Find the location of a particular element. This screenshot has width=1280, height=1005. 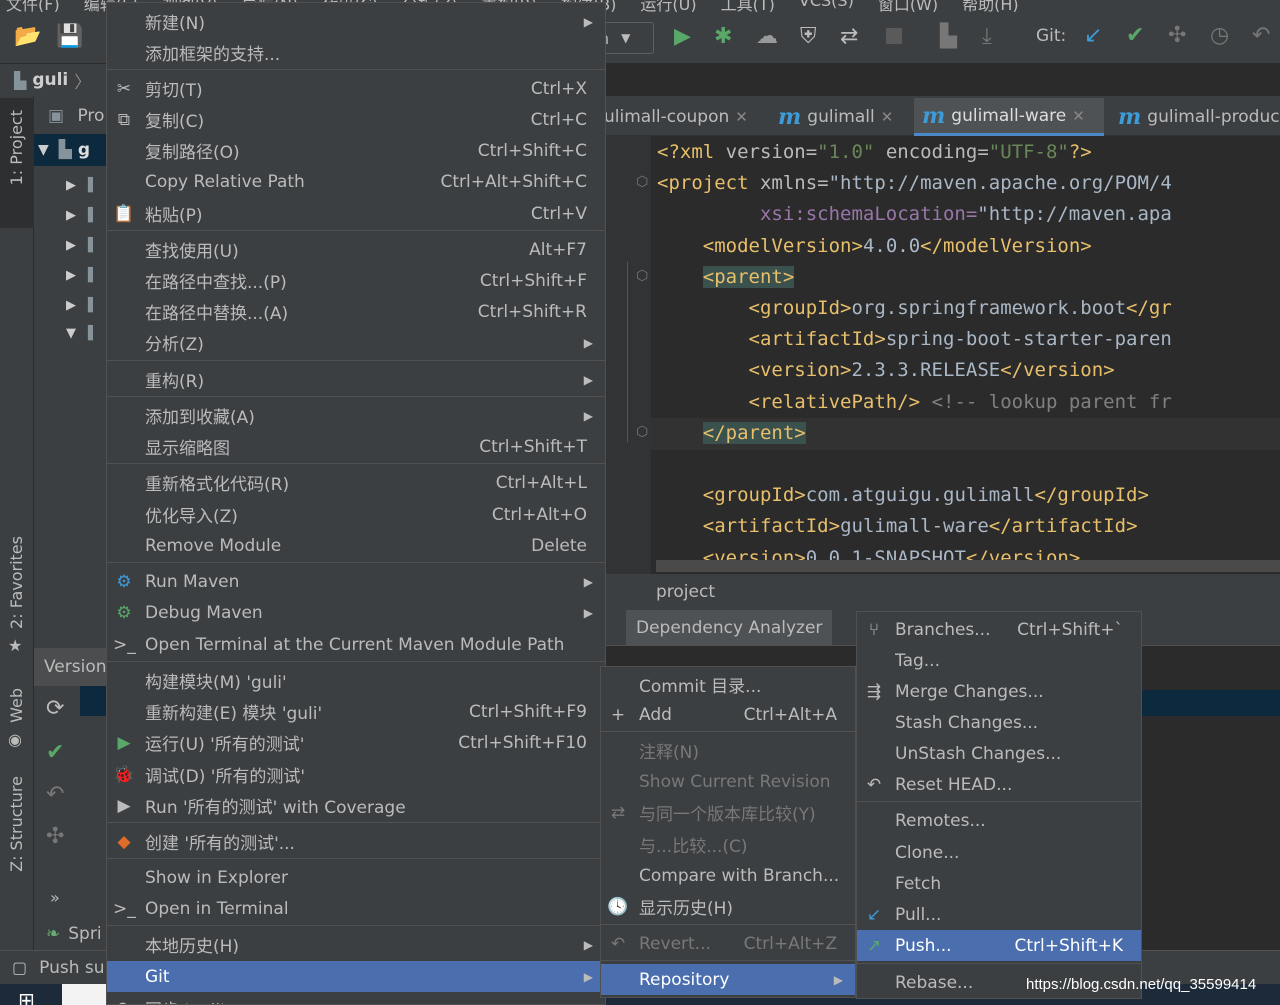

git-submenu-item: Show Current Revision is located at coordinates (728, 781).